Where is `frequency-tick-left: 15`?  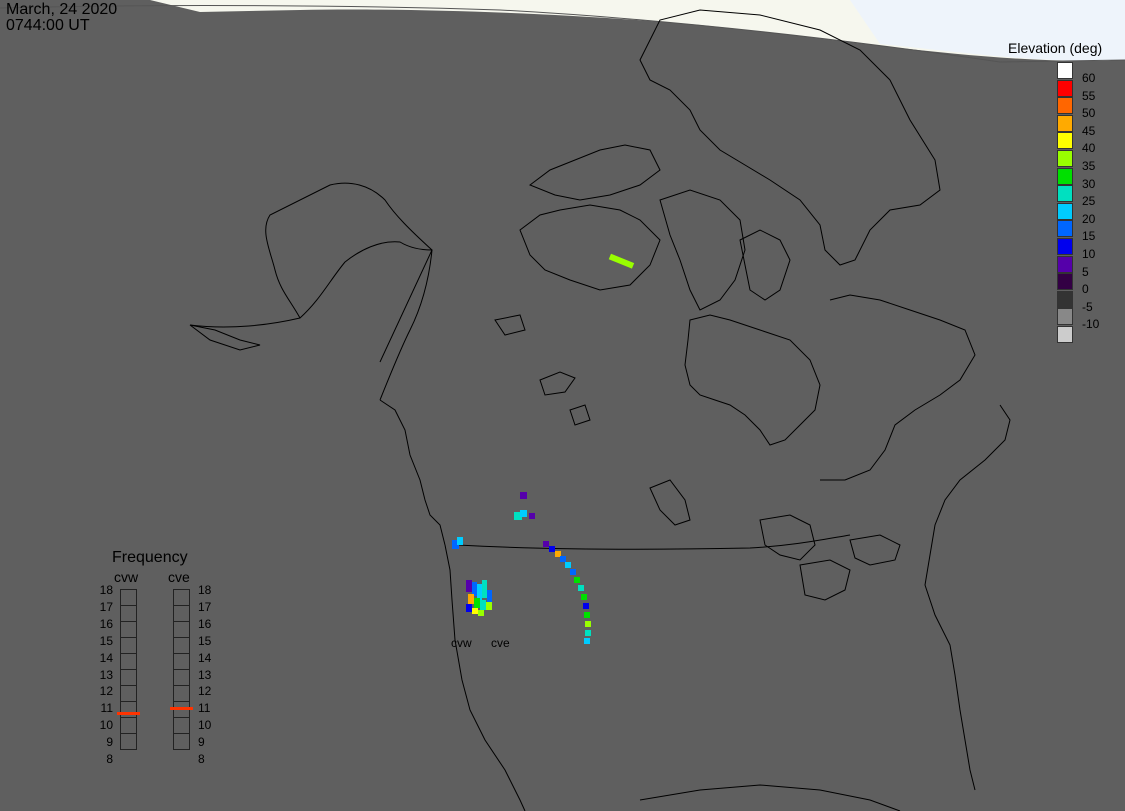 frequency-tick-left: 15 is located at coordinates (106, 640).